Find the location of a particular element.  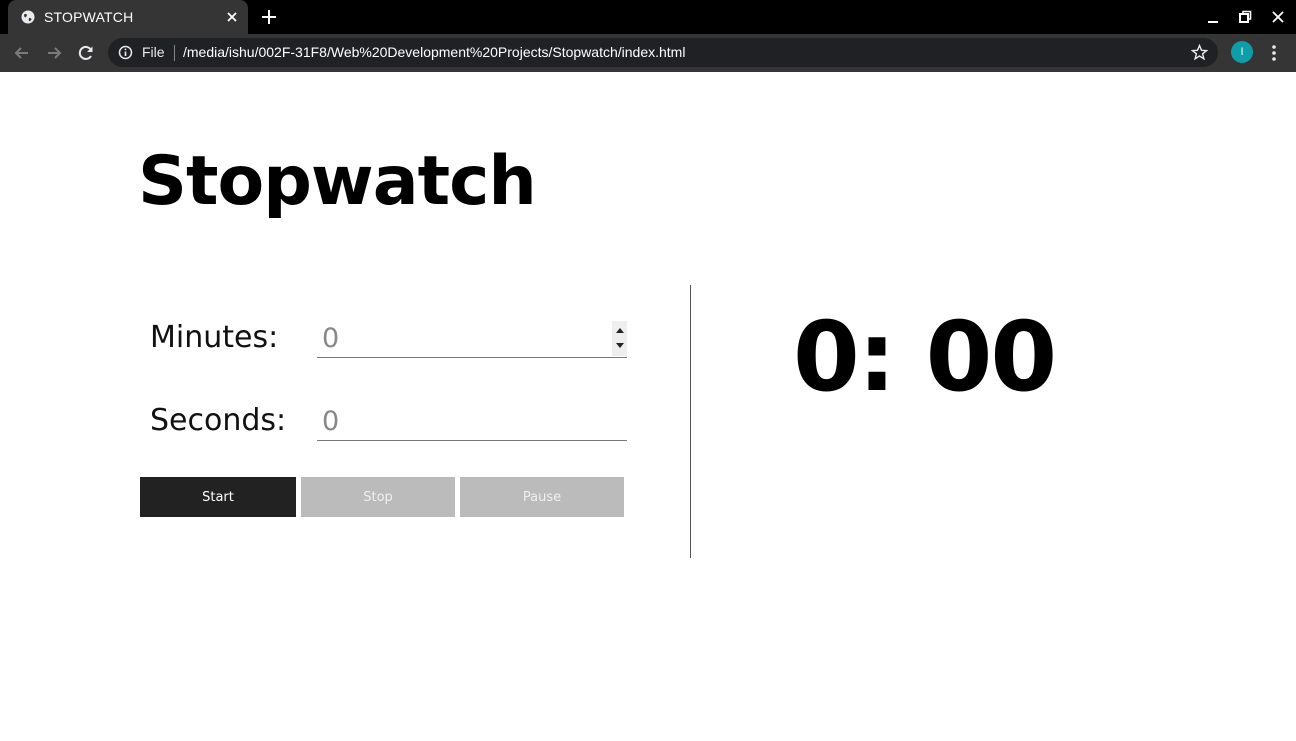

kebab-menu-icon is located at coordinates (1274, 53).